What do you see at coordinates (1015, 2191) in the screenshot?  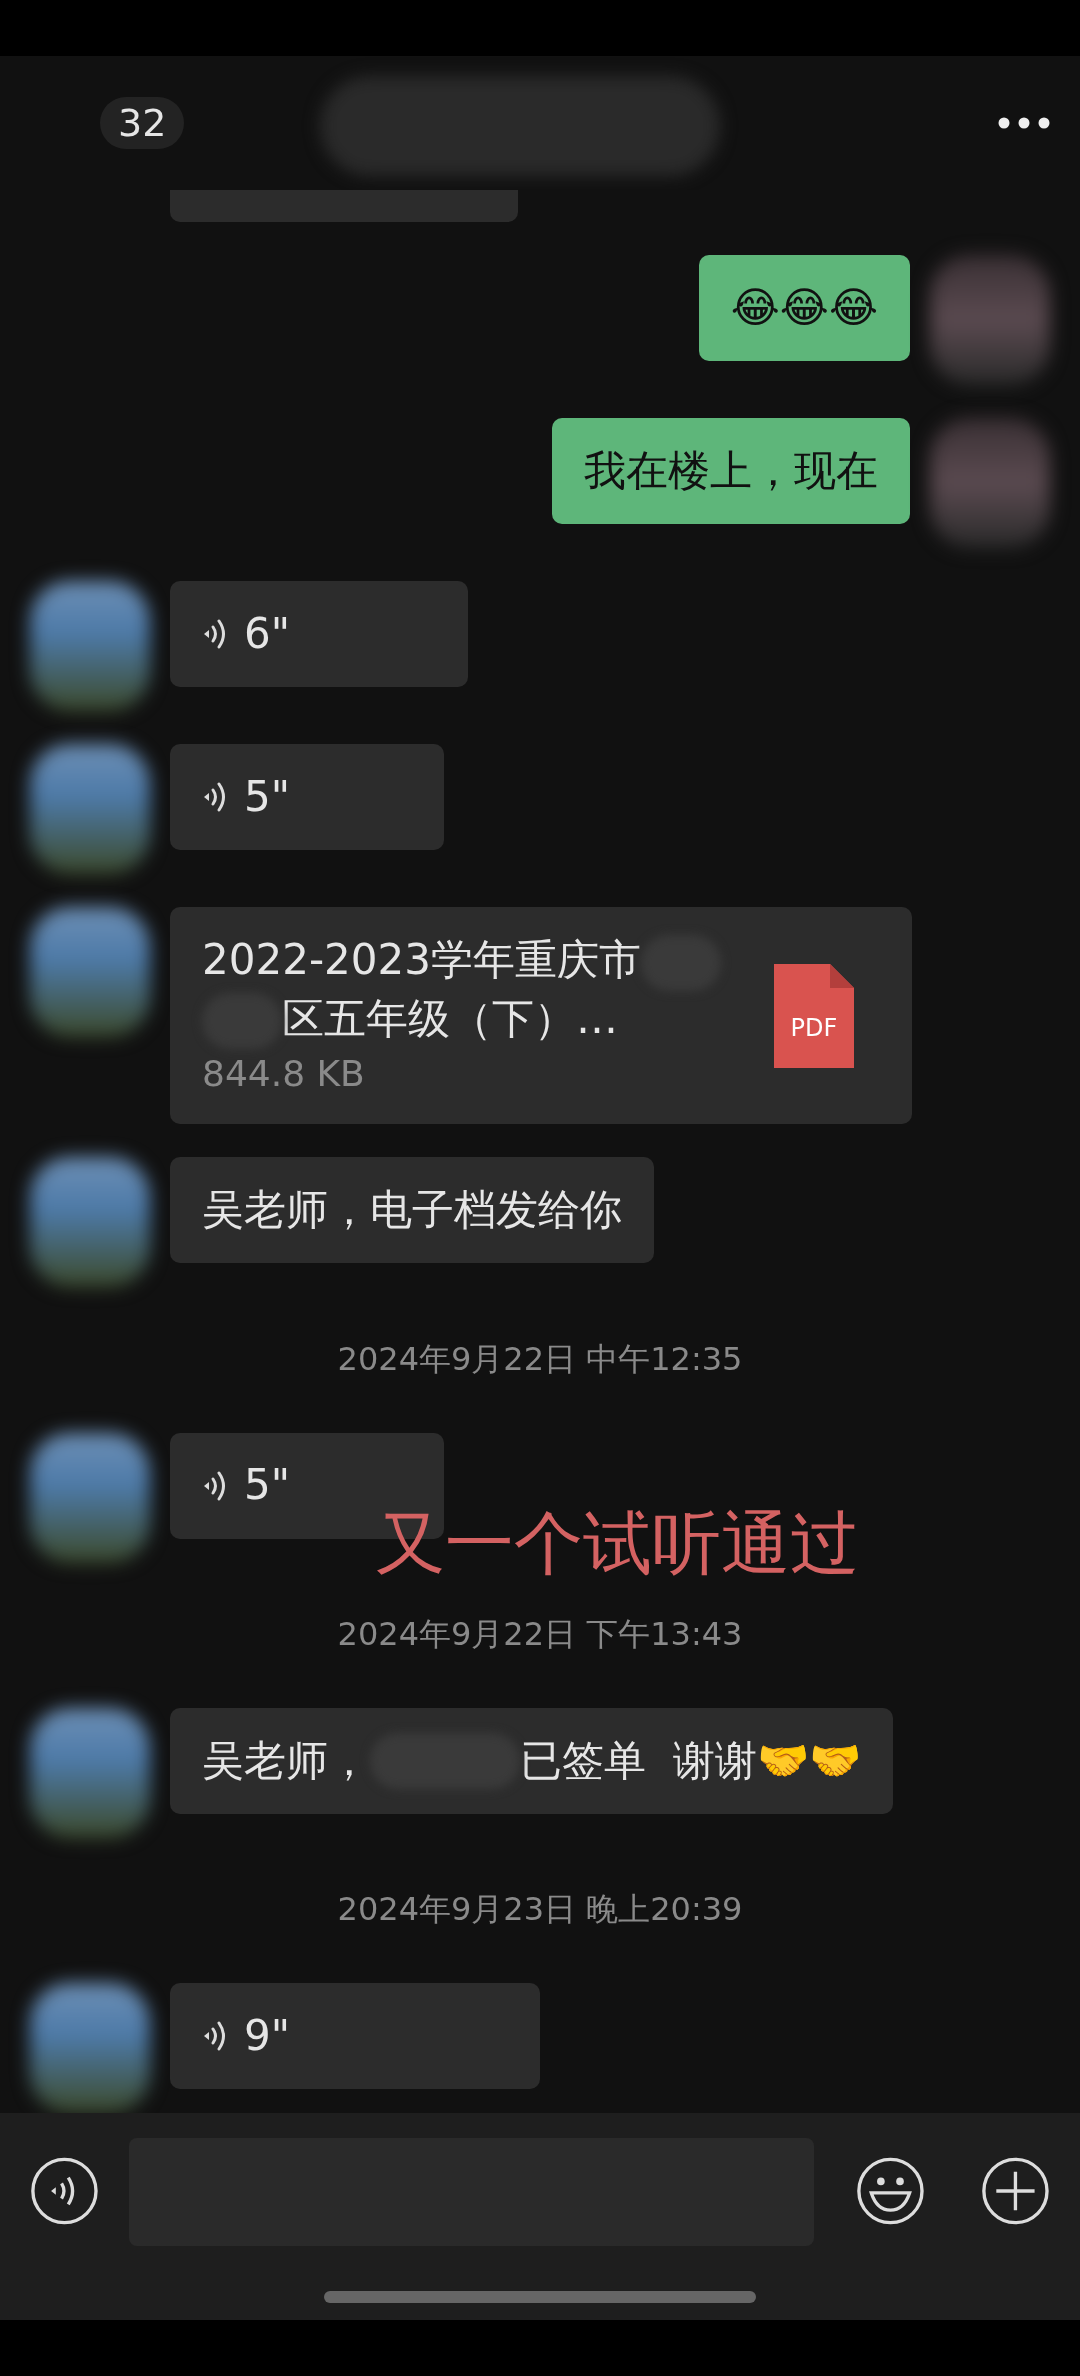 I see `add-icon` at bounding box center [1015, 2191].